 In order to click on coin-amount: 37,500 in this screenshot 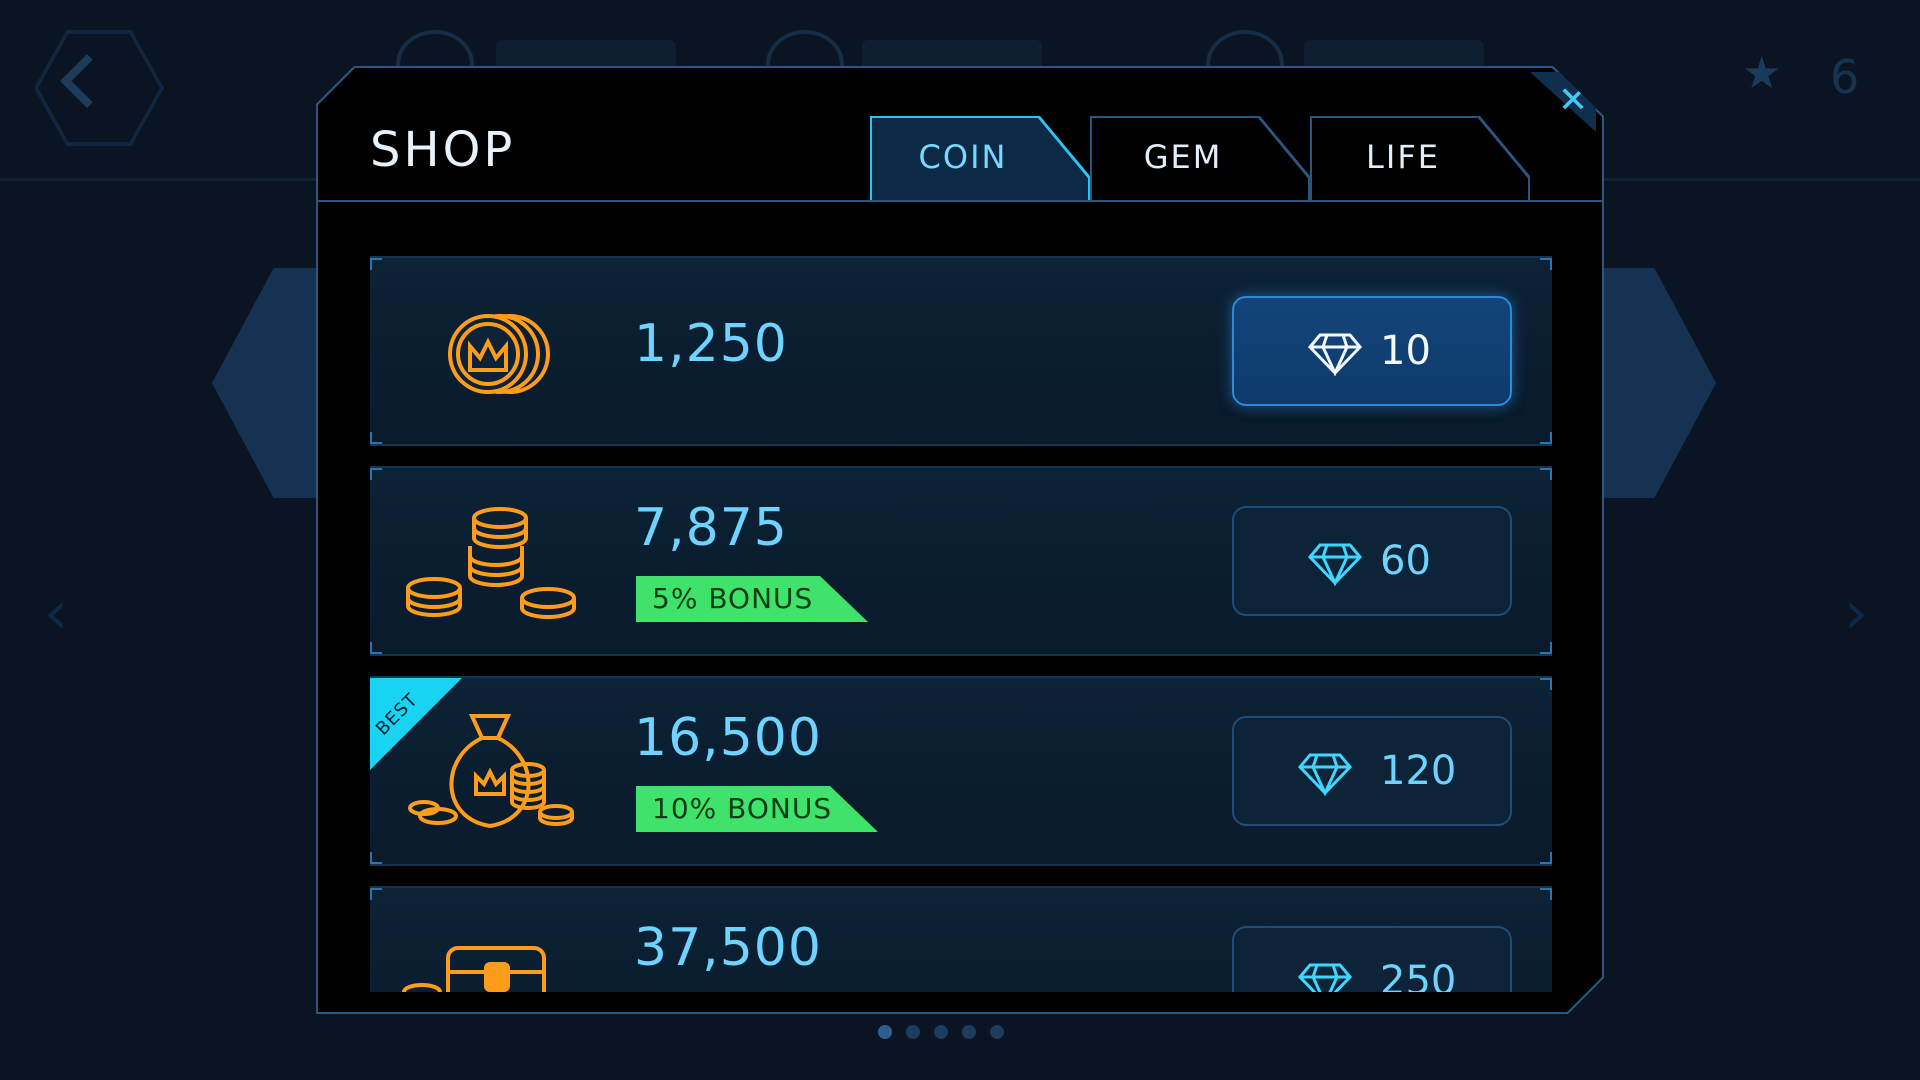, I will do `click(728, 948)`.